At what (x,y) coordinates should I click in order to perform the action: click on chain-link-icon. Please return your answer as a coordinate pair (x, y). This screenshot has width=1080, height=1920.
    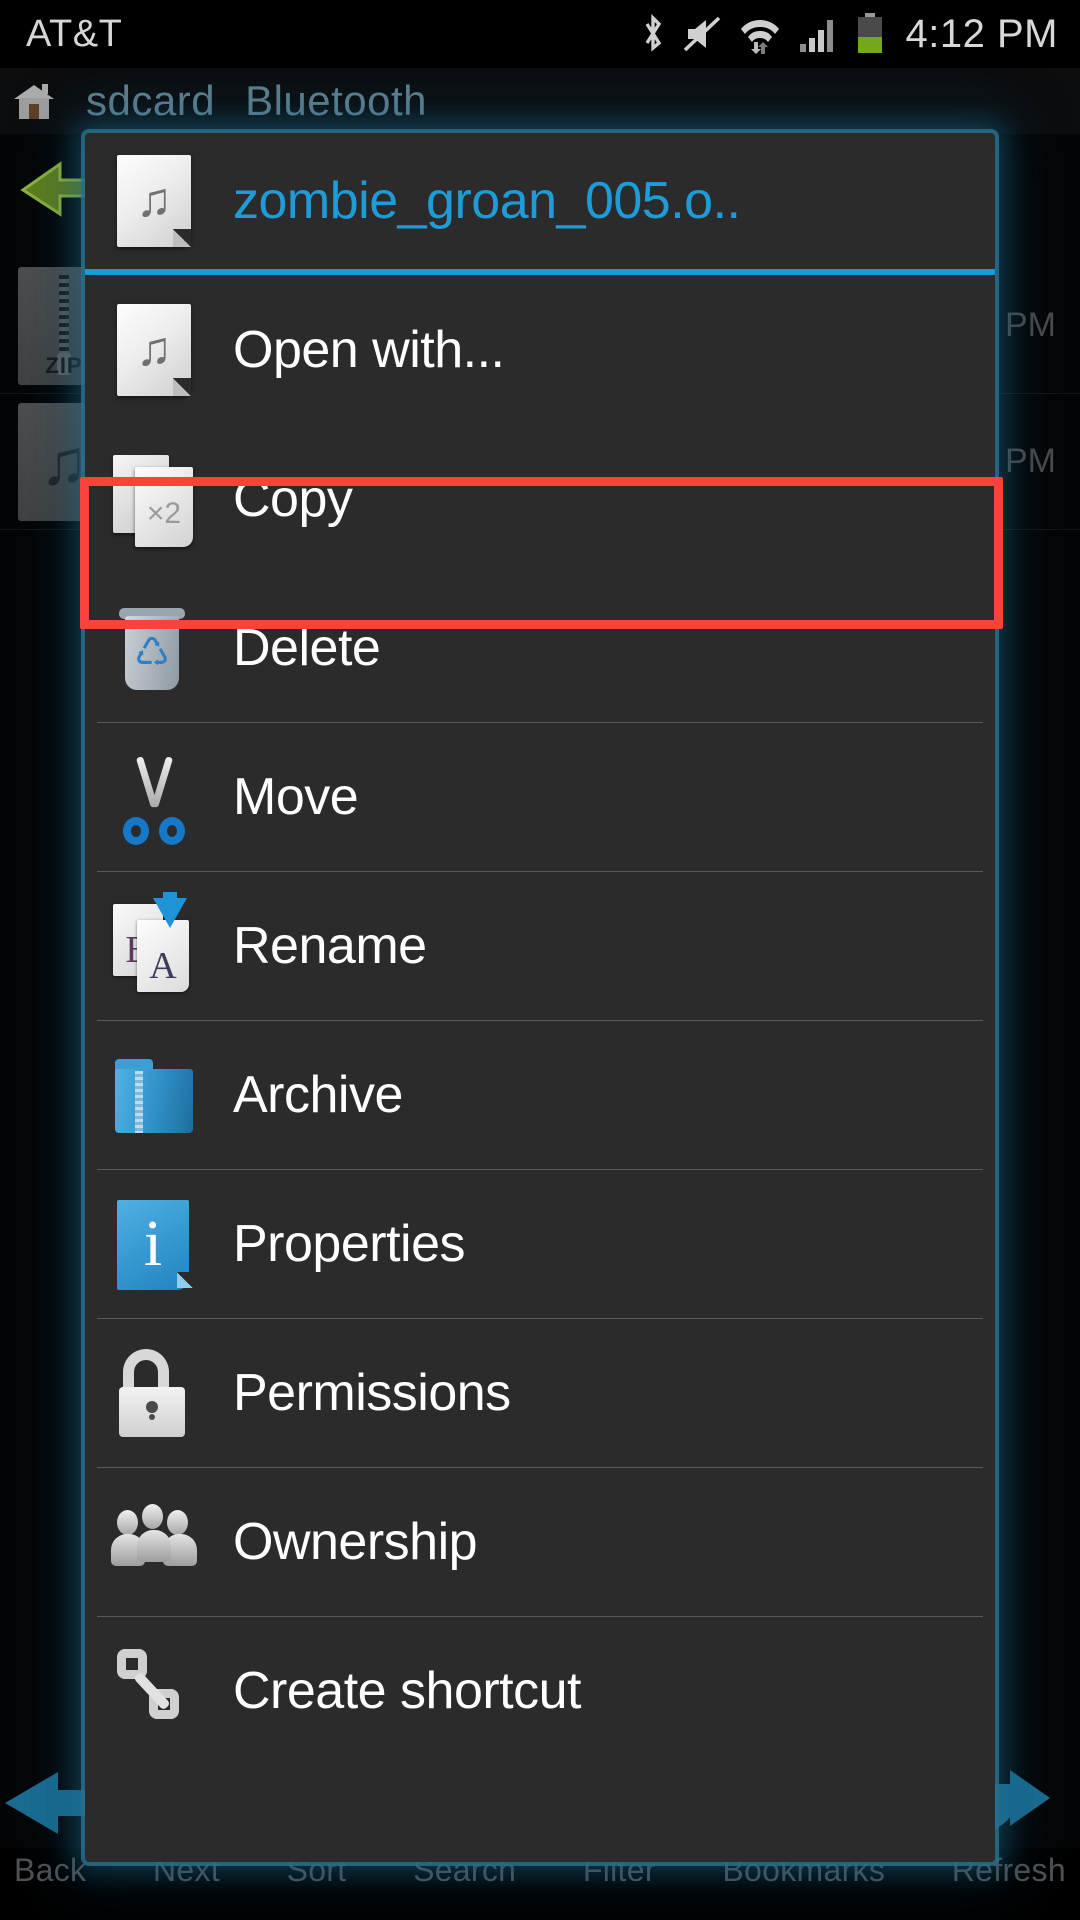
    Looking at the image, I should click on (155, 1691).